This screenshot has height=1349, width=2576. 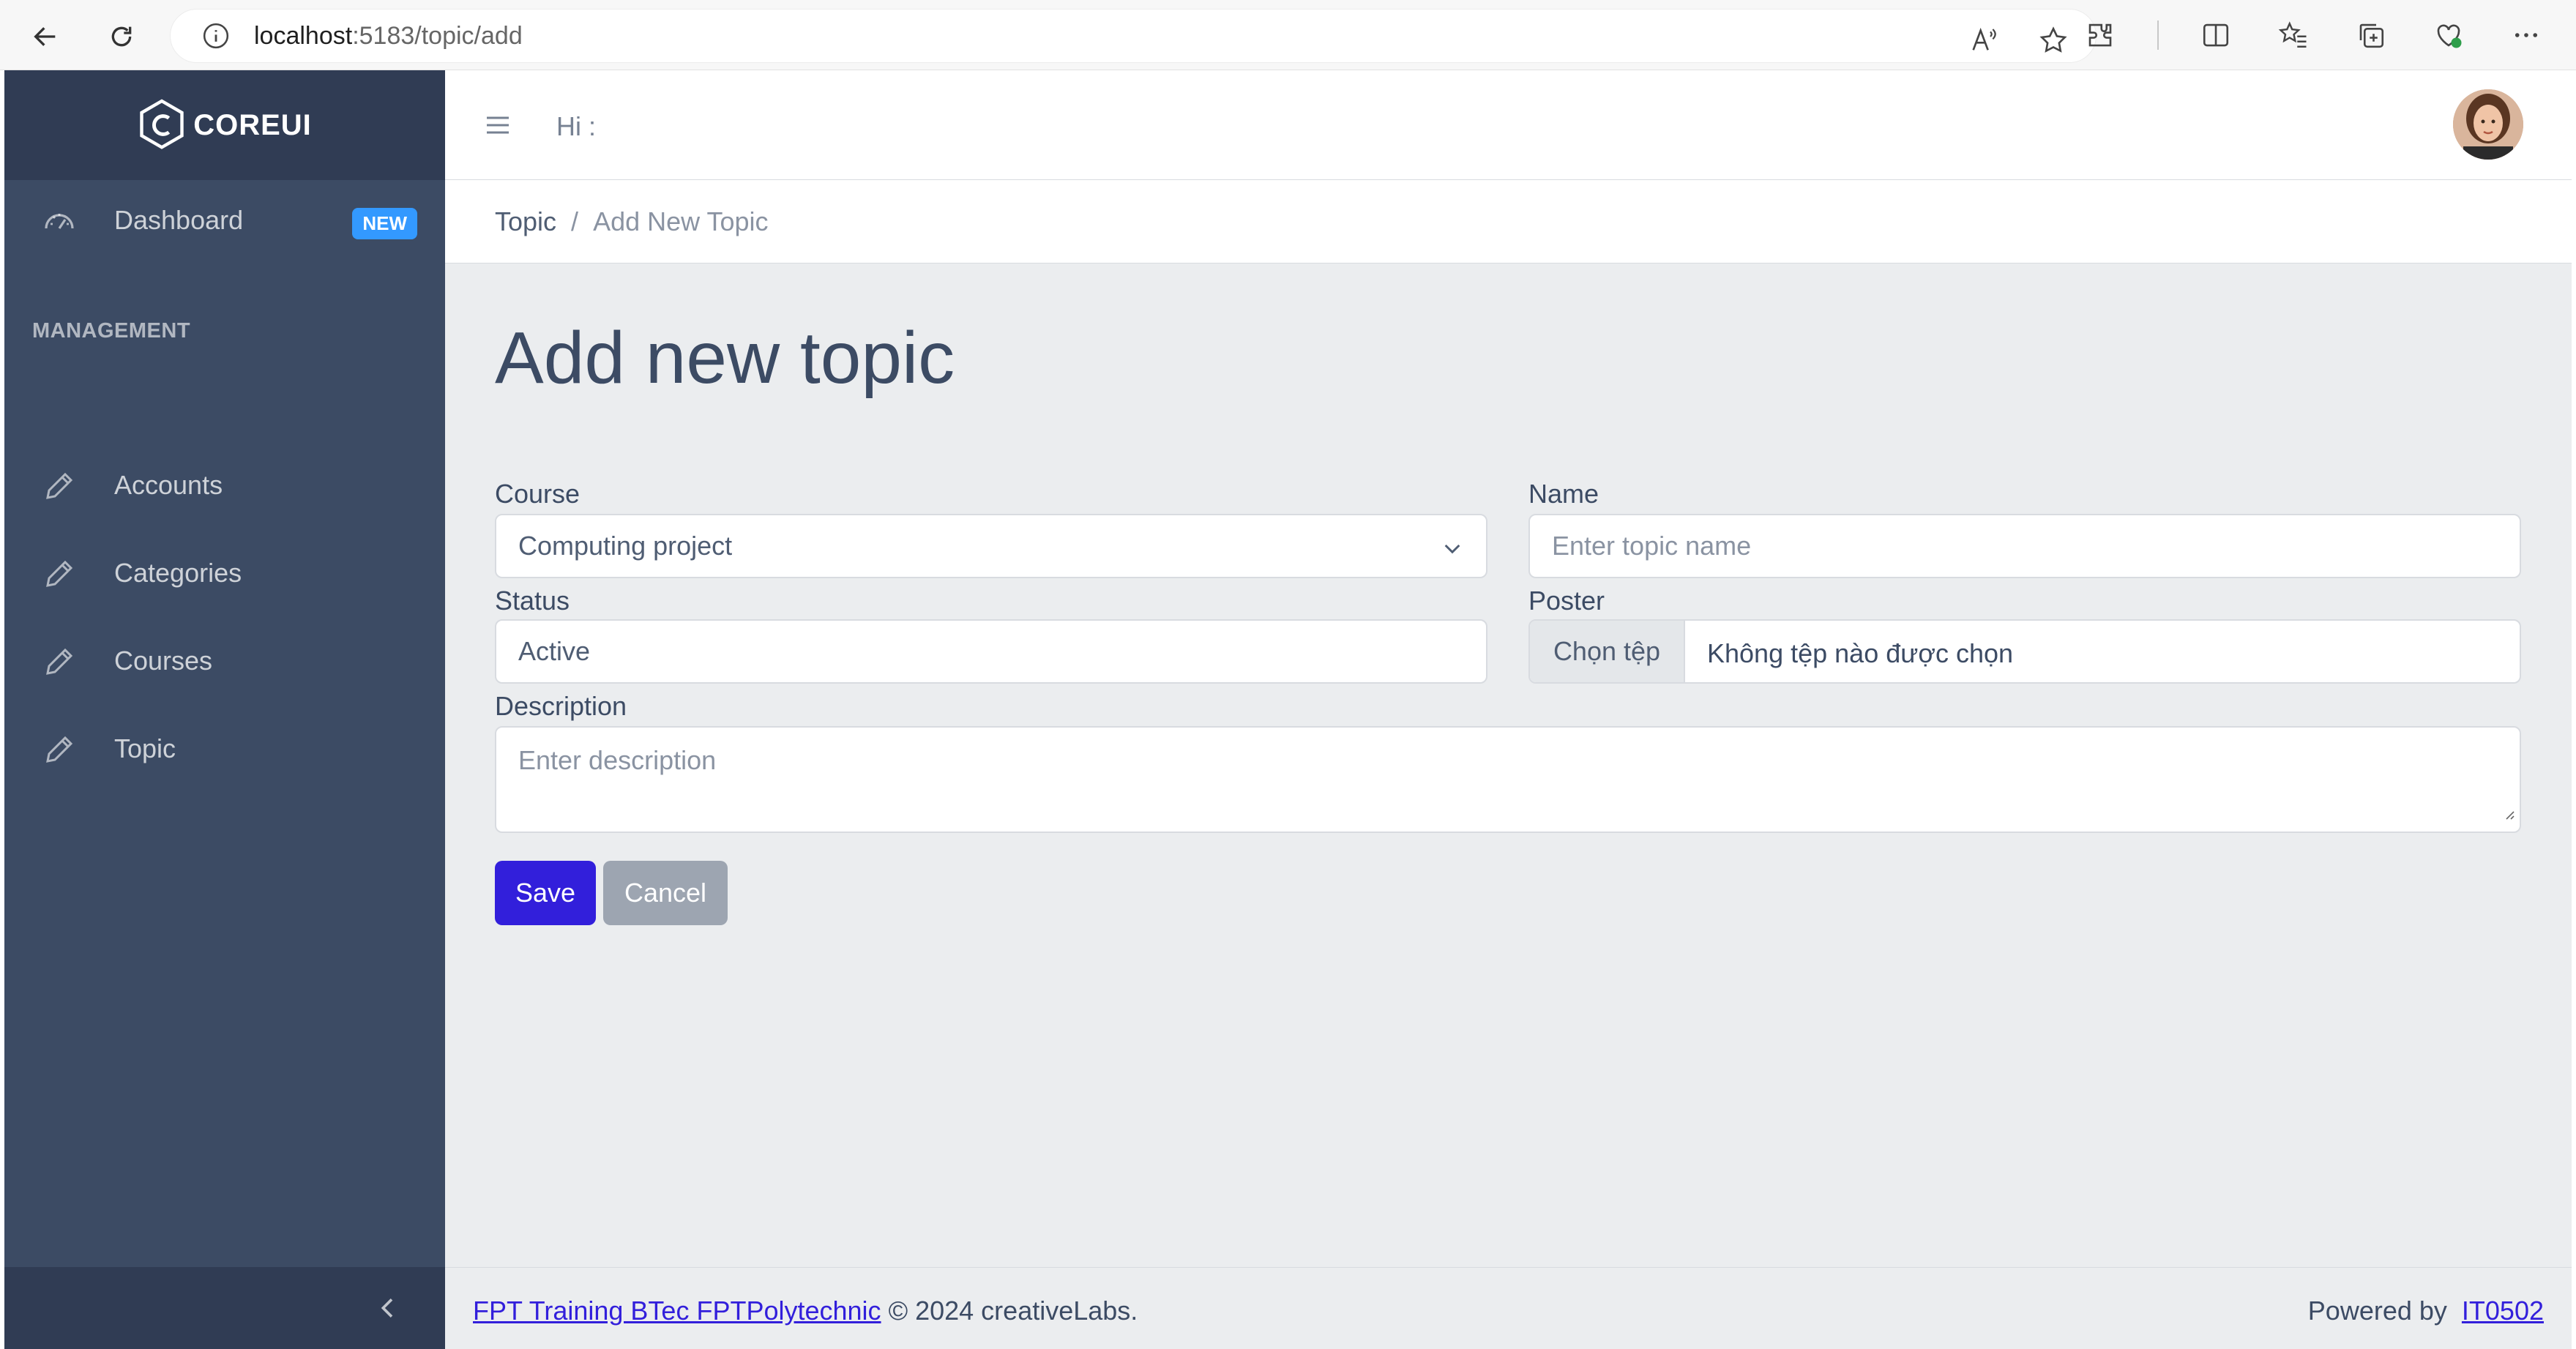 What do you see at coordinates (576, 126) in the screenshot?
I see `greeting-text: Hi :` at bounding box center [576, 126].